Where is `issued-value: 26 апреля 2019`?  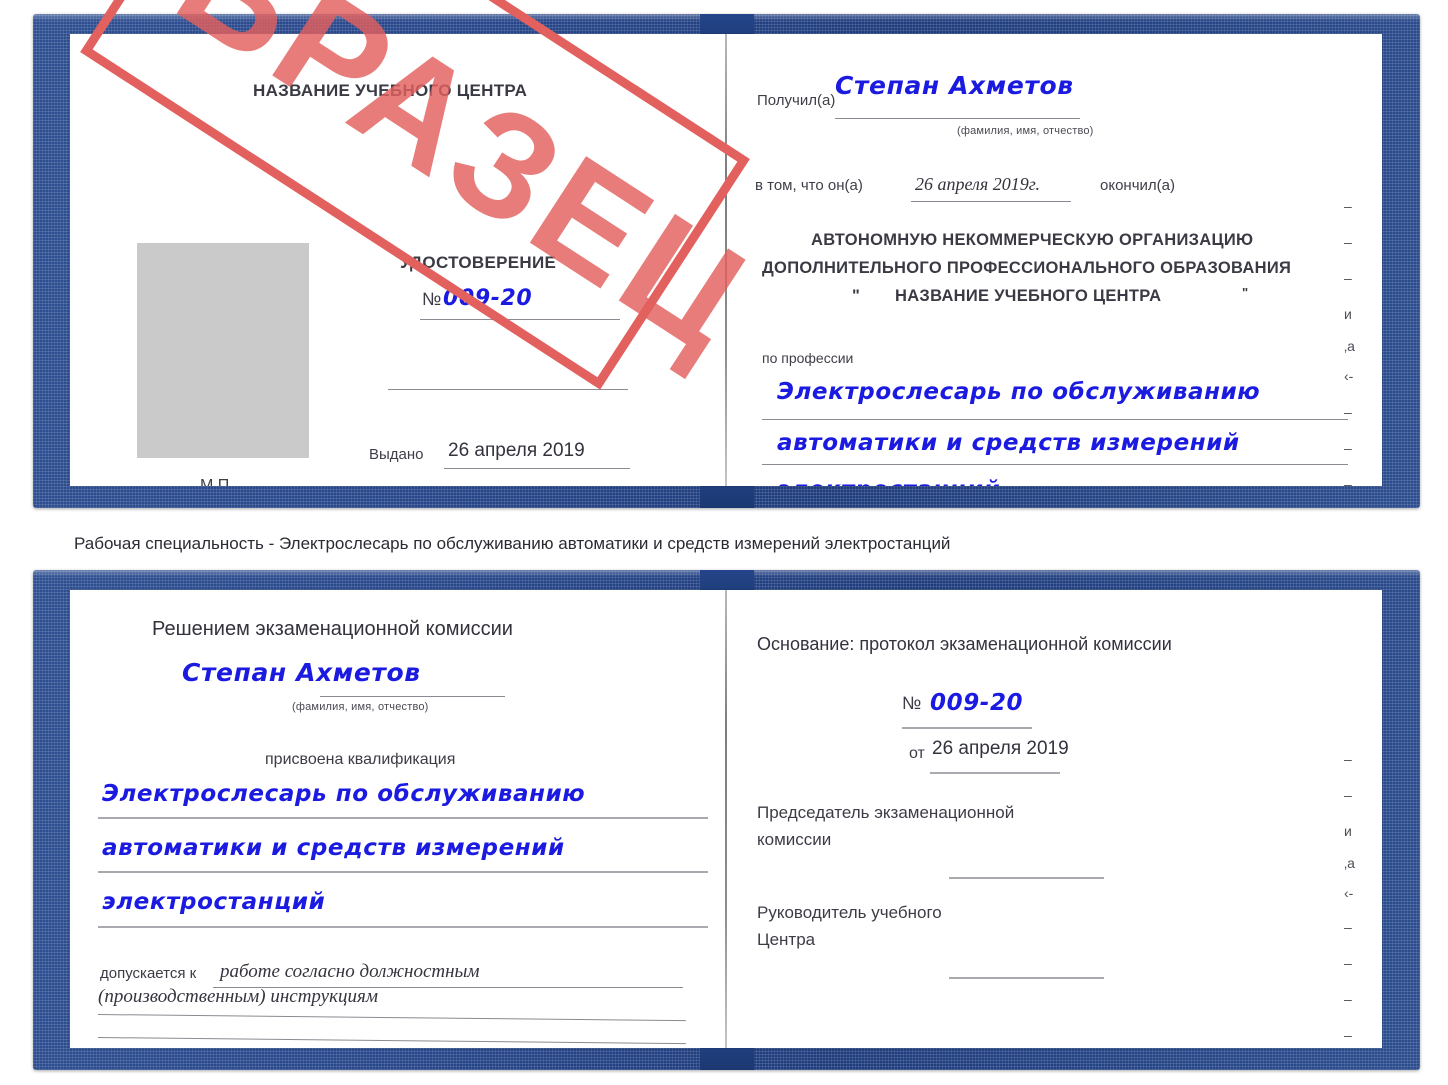
issued-value: 26 апреля 2019 is located at coordinates (516, 450).